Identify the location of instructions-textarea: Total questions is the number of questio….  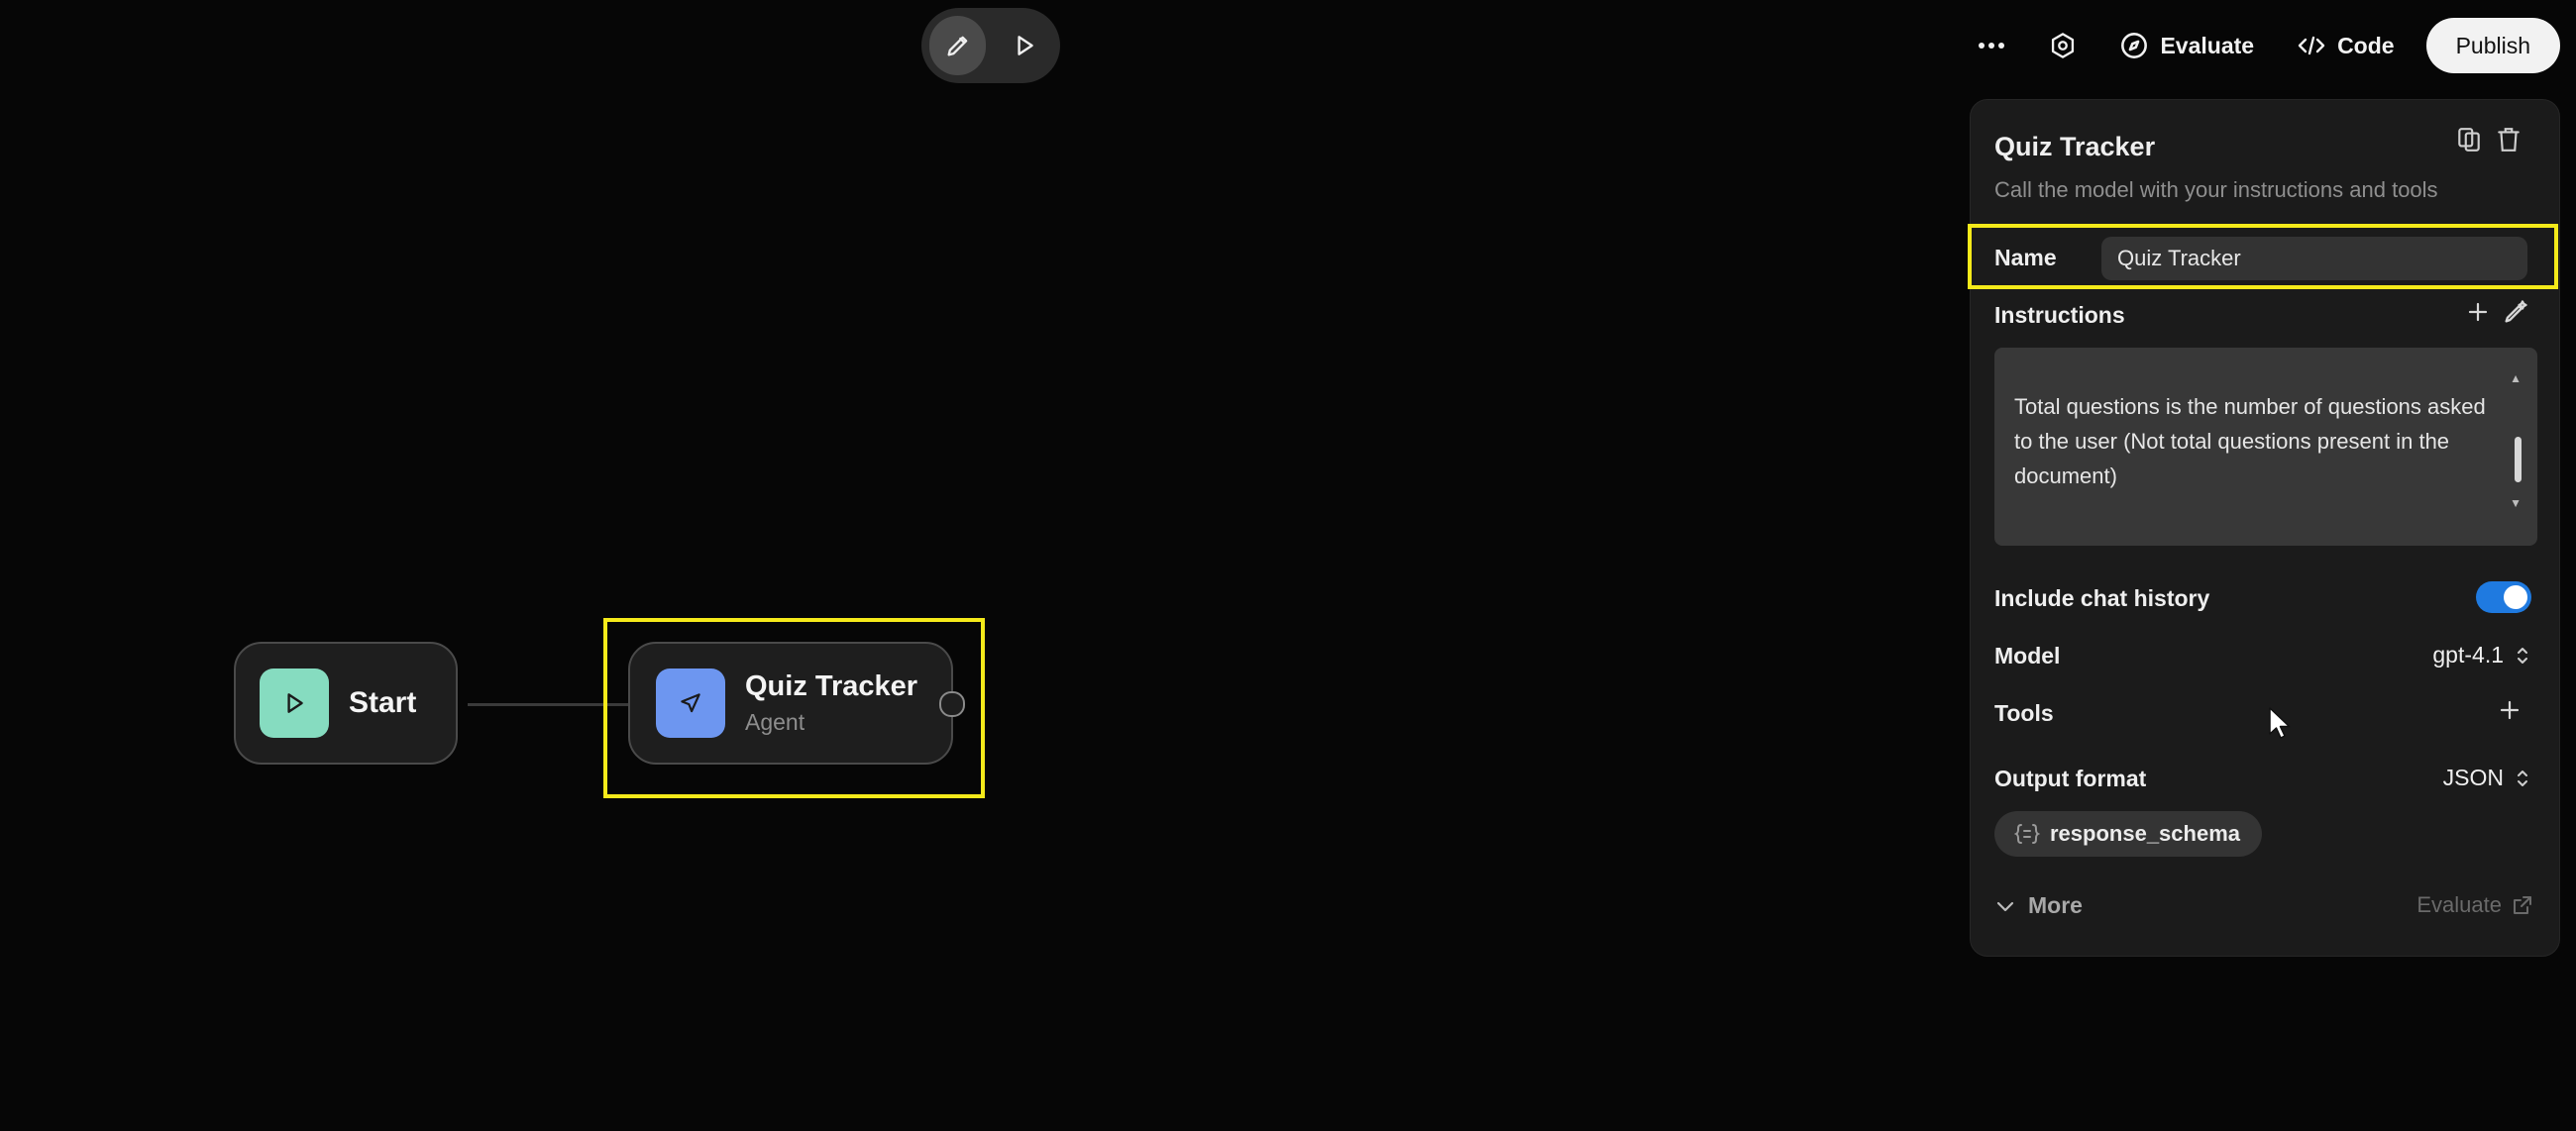
(2265, 447).